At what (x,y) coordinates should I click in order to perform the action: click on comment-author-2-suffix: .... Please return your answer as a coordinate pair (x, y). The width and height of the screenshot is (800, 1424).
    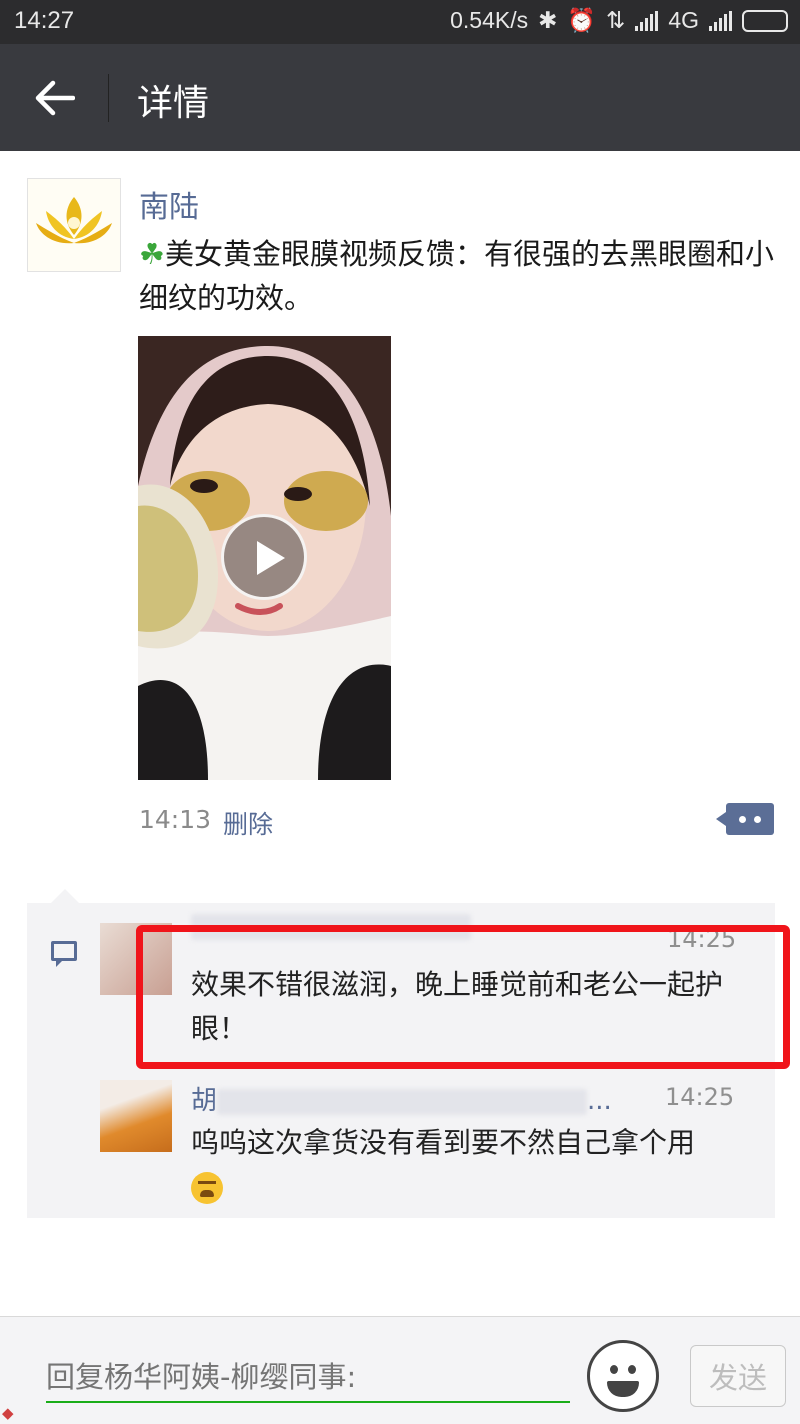
    Looking at the image, I should click on (599, 1101).